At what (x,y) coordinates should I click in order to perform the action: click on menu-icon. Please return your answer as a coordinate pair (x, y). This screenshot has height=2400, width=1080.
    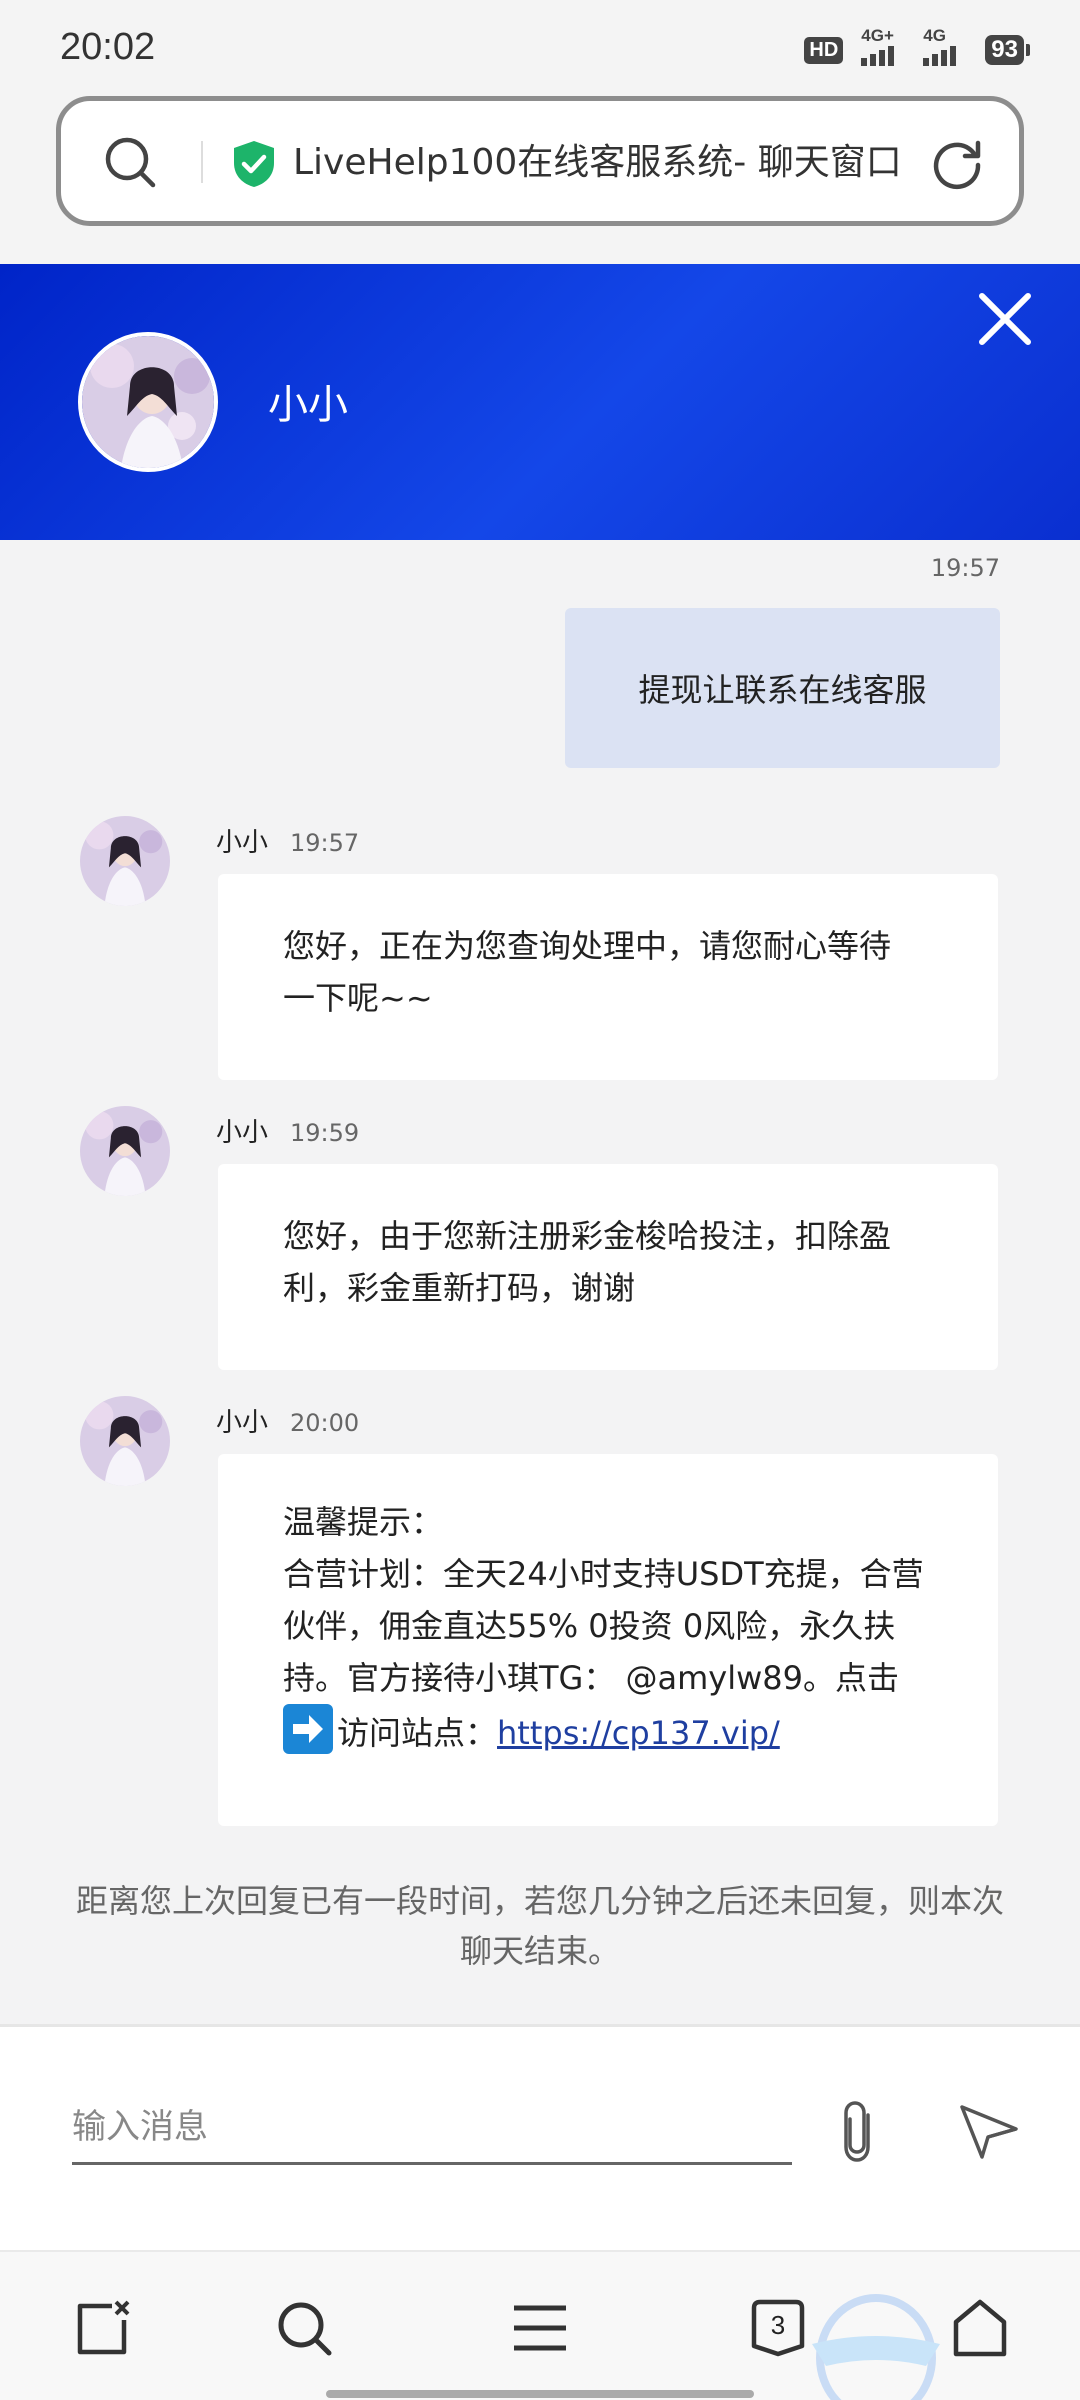
    Looking at the image, I should click on (540, 2328).